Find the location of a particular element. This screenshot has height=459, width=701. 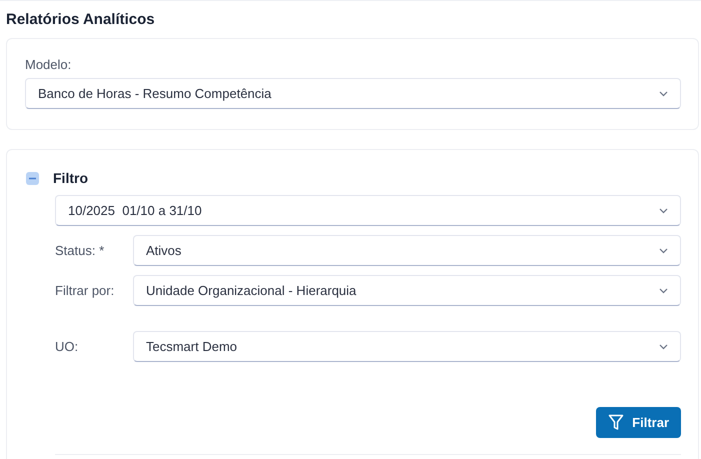

filter-button: Filtrar is located at coordinates (638, 422).